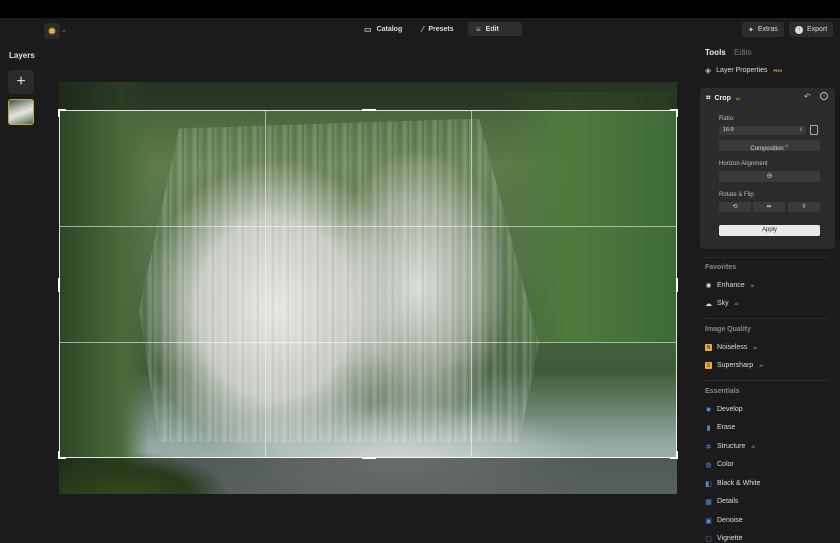 This screenshot has width=840, height=543. Describe the element at coordinates (368, 476) in the screenshot. I see `crop-mask-bottom` at that location.